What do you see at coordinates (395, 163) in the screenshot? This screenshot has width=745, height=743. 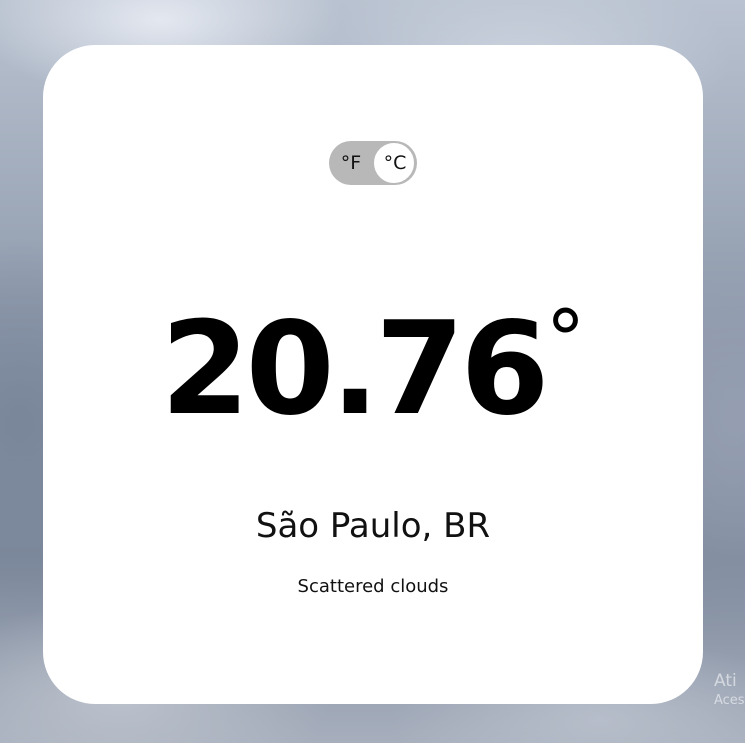 I see `celsius-option: °C` at bounding box center [395, 163].